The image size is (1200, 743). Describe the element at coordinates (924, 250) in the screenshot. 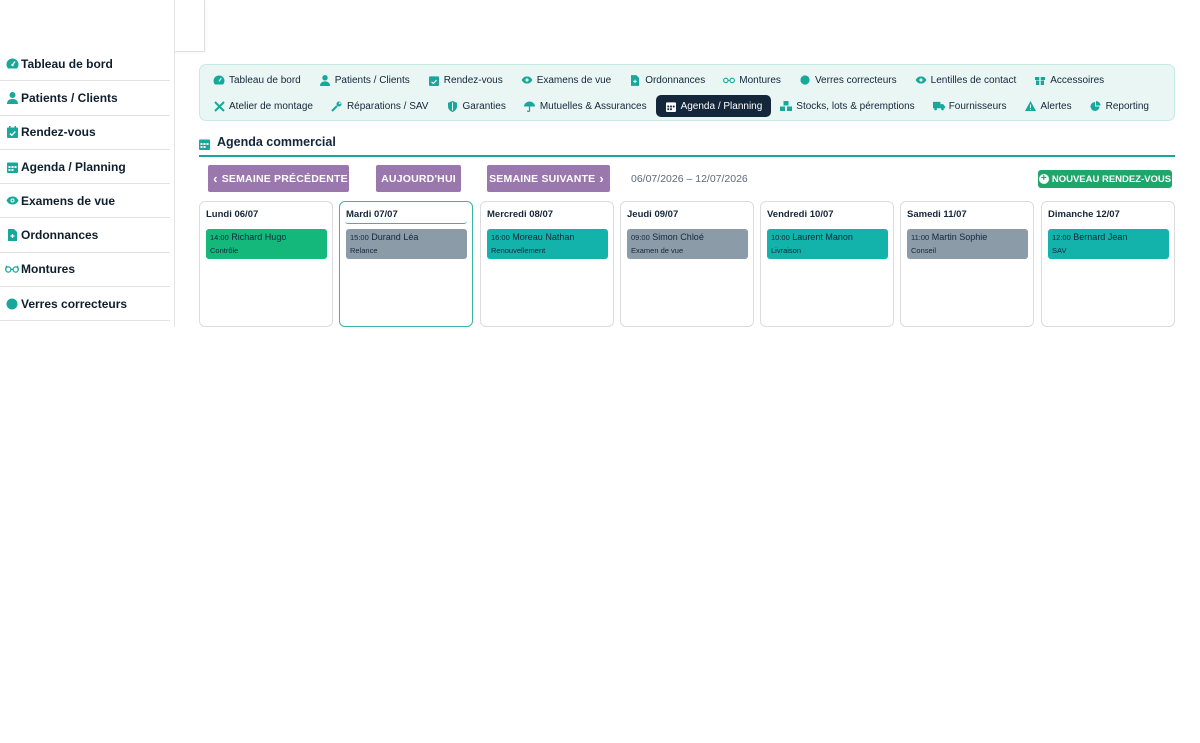

I see `appointment-type: Conseil` at that location.